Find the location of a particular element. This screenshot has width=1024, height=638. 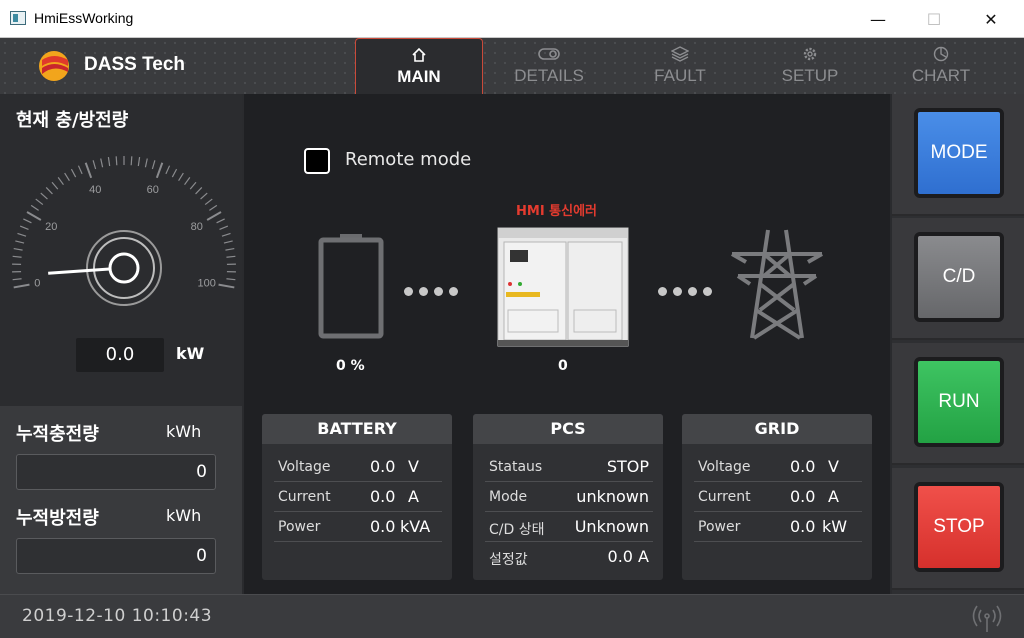

row-label: Mode is located at coordinates (508, 497).